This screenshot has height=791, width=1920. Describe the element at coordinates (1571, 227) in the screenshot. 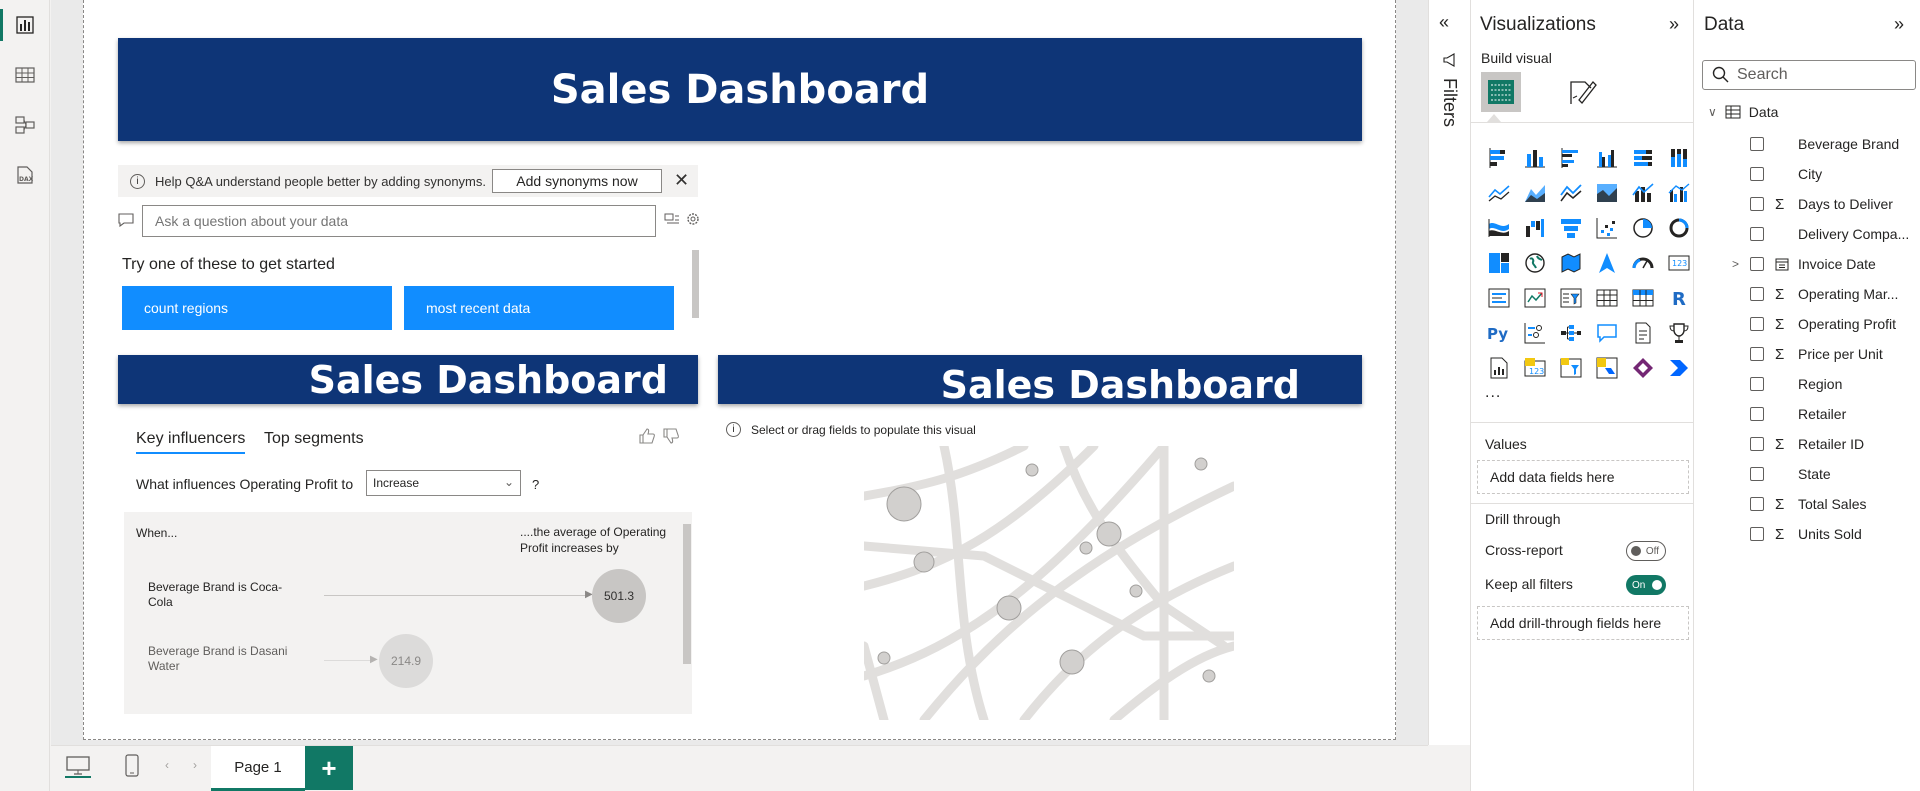

I see `funnel-chart-button` at that location.